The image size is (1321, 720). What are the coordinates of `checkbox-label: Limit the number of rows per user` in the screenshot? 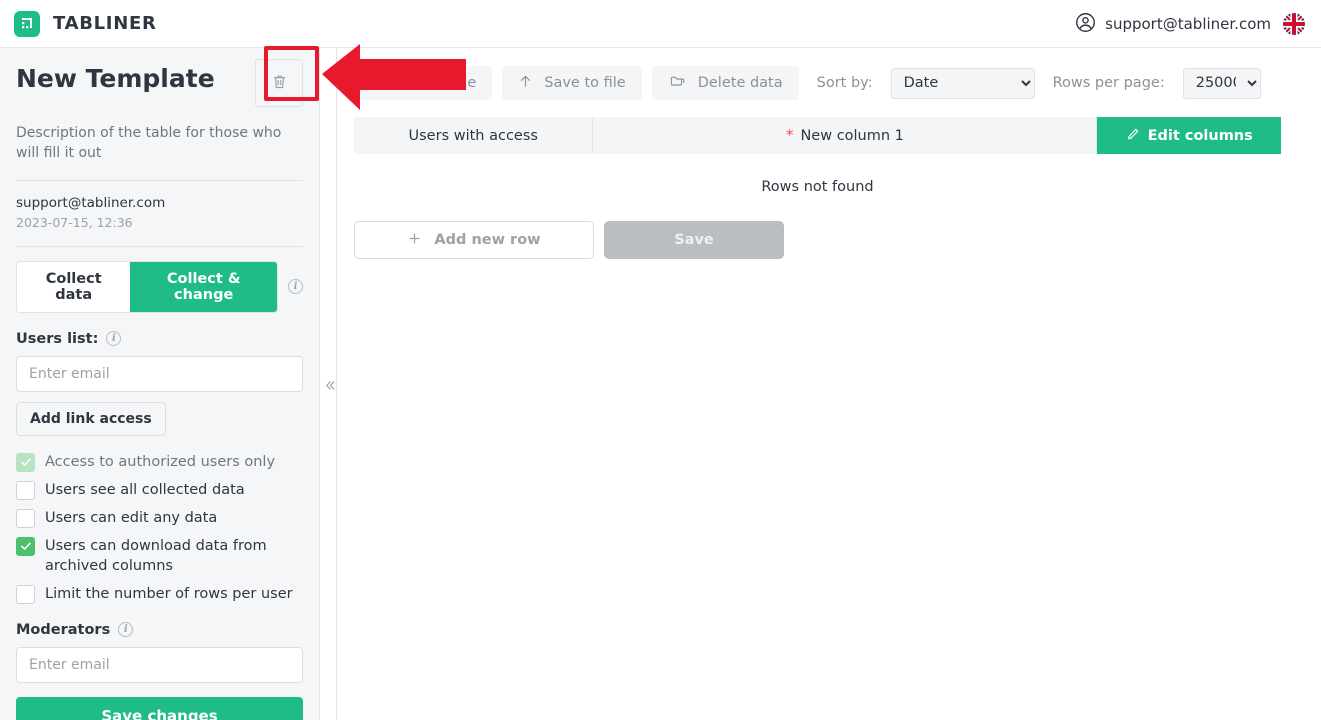 It's located at (169, 593).